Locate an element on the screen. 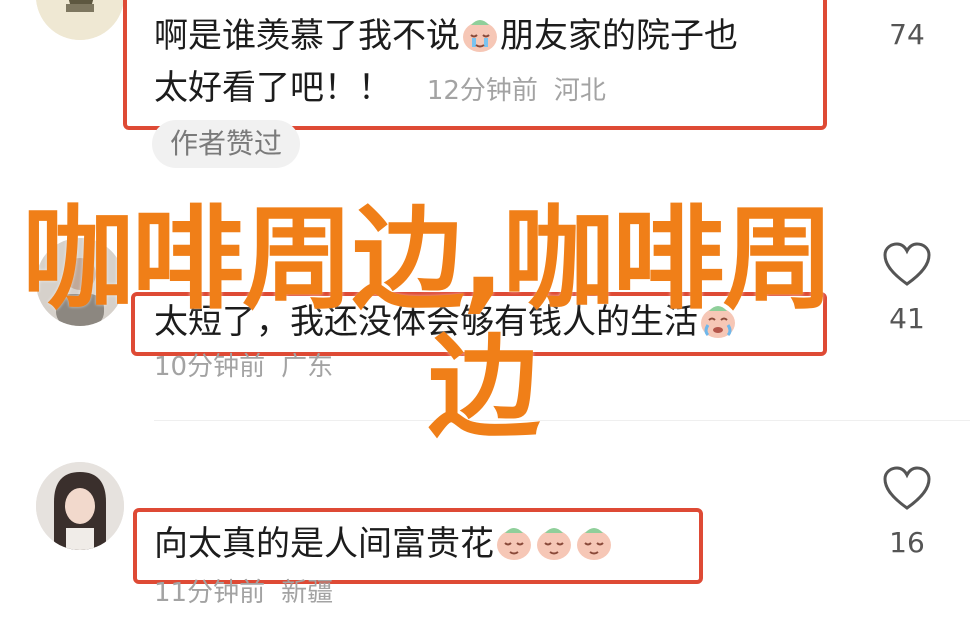 The image size is (970, 628). comment-meta: 10分钟前 广东 is located at coordinates (243, 367).